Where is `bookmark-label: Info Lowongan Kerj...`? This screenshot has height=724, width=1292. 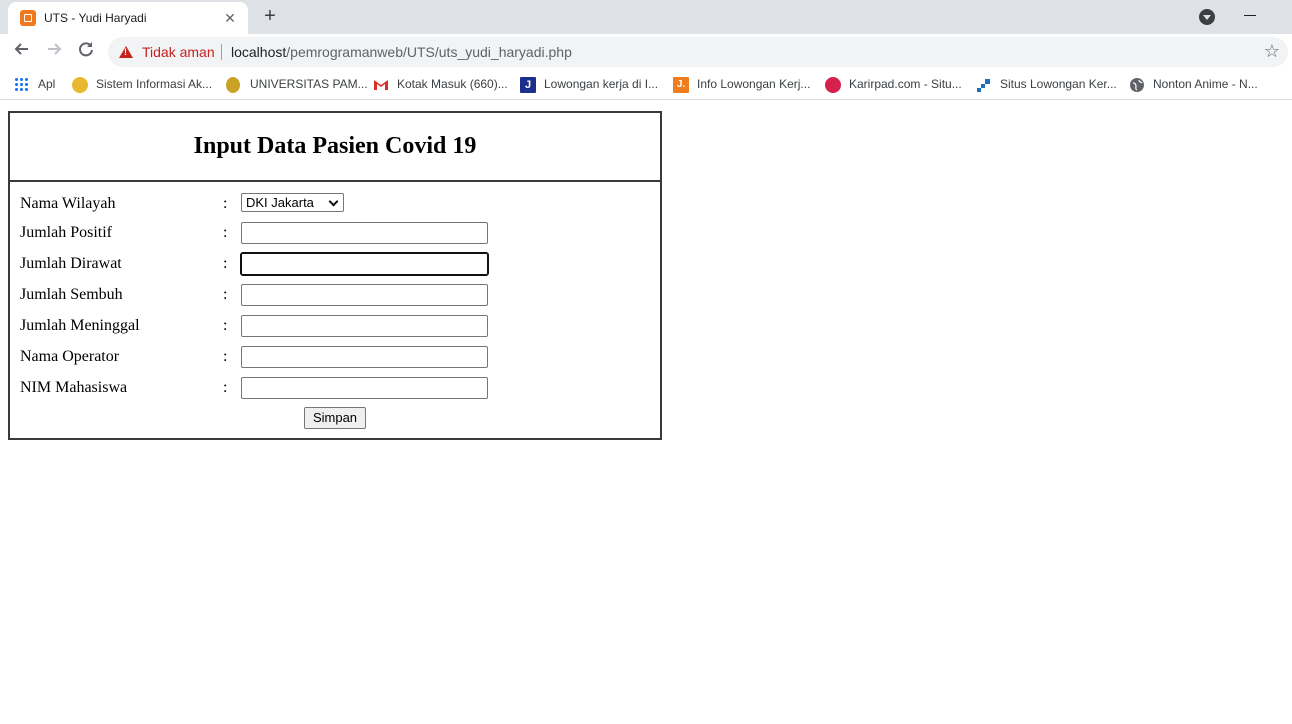 bookmark-label: Info Lowongan Kerj... is located at coordinates (754, 84).